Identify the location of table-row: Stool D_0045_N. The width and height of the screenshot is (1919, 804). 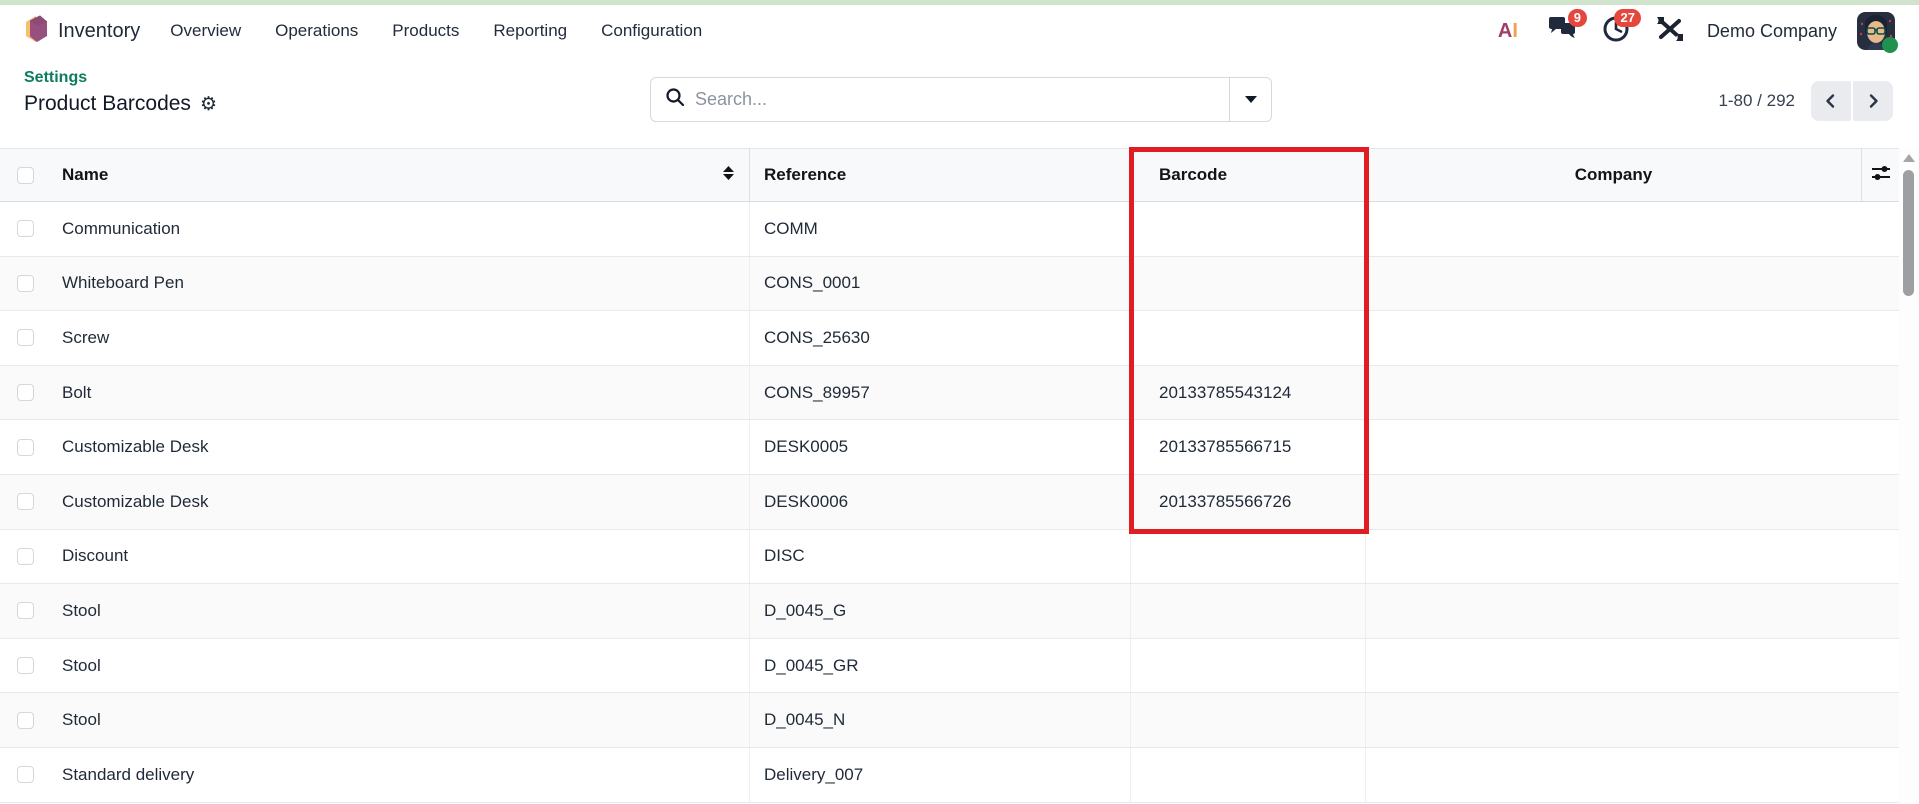
(949, 720).